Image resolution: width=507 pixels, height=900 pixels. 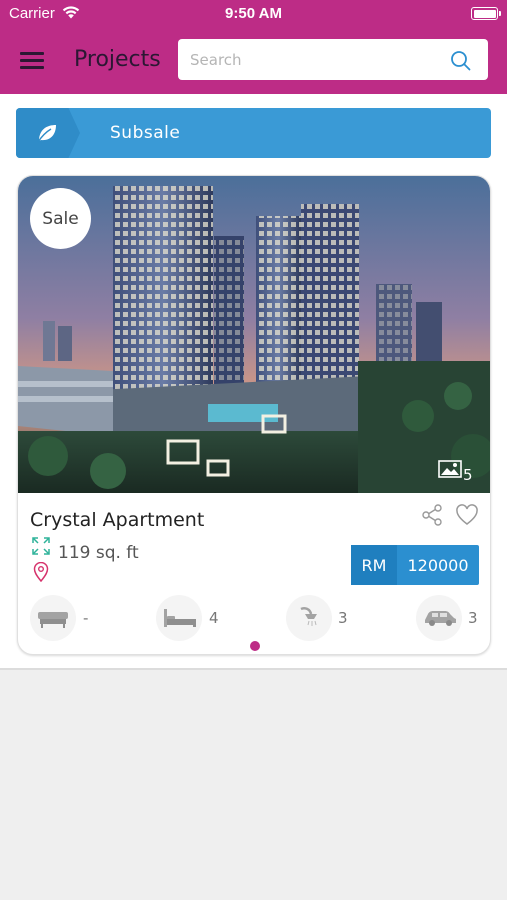 I want to click on shower-icon, so click(x=308, y=616).